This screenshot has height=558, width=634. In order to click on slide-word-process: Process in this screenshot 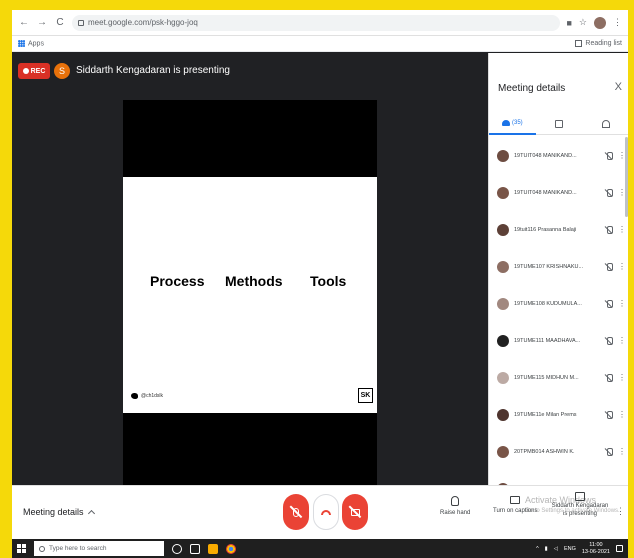, I will do `click(177, 281)`.